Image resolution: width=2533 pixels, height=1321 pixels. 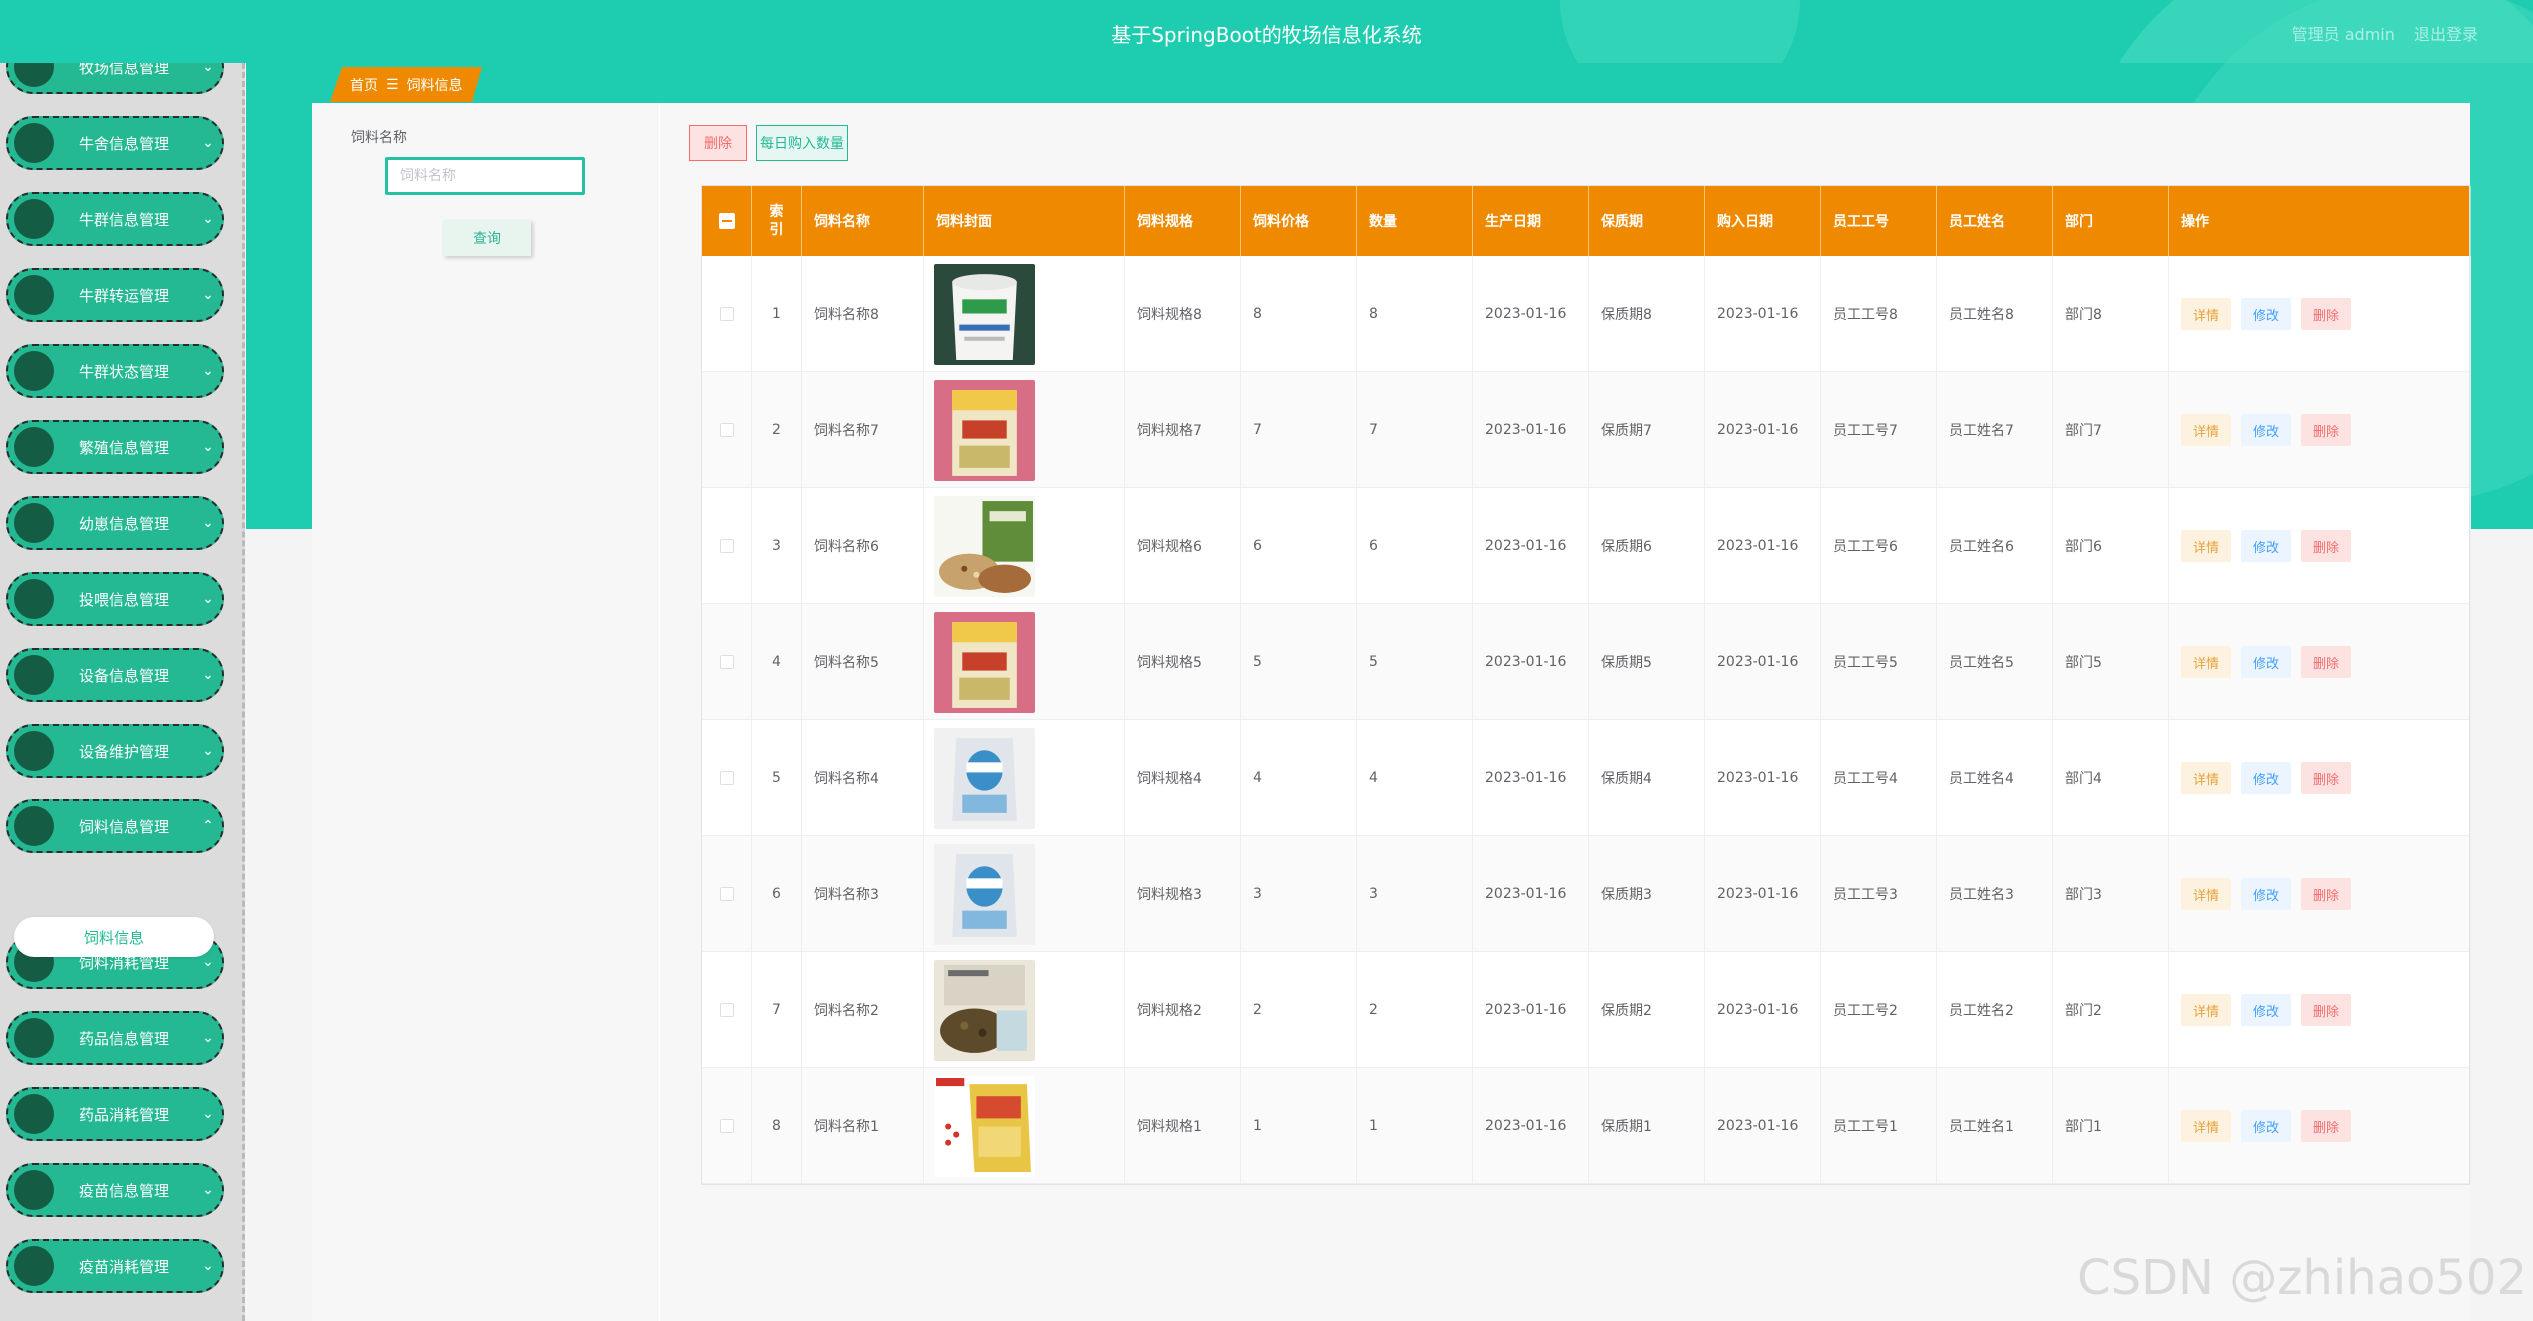 What do you see at coordinates (115, 751) in the screenshot?
I see `sidebar-item: 设备维护管理 ⌄` at bounding box center [115, 751].